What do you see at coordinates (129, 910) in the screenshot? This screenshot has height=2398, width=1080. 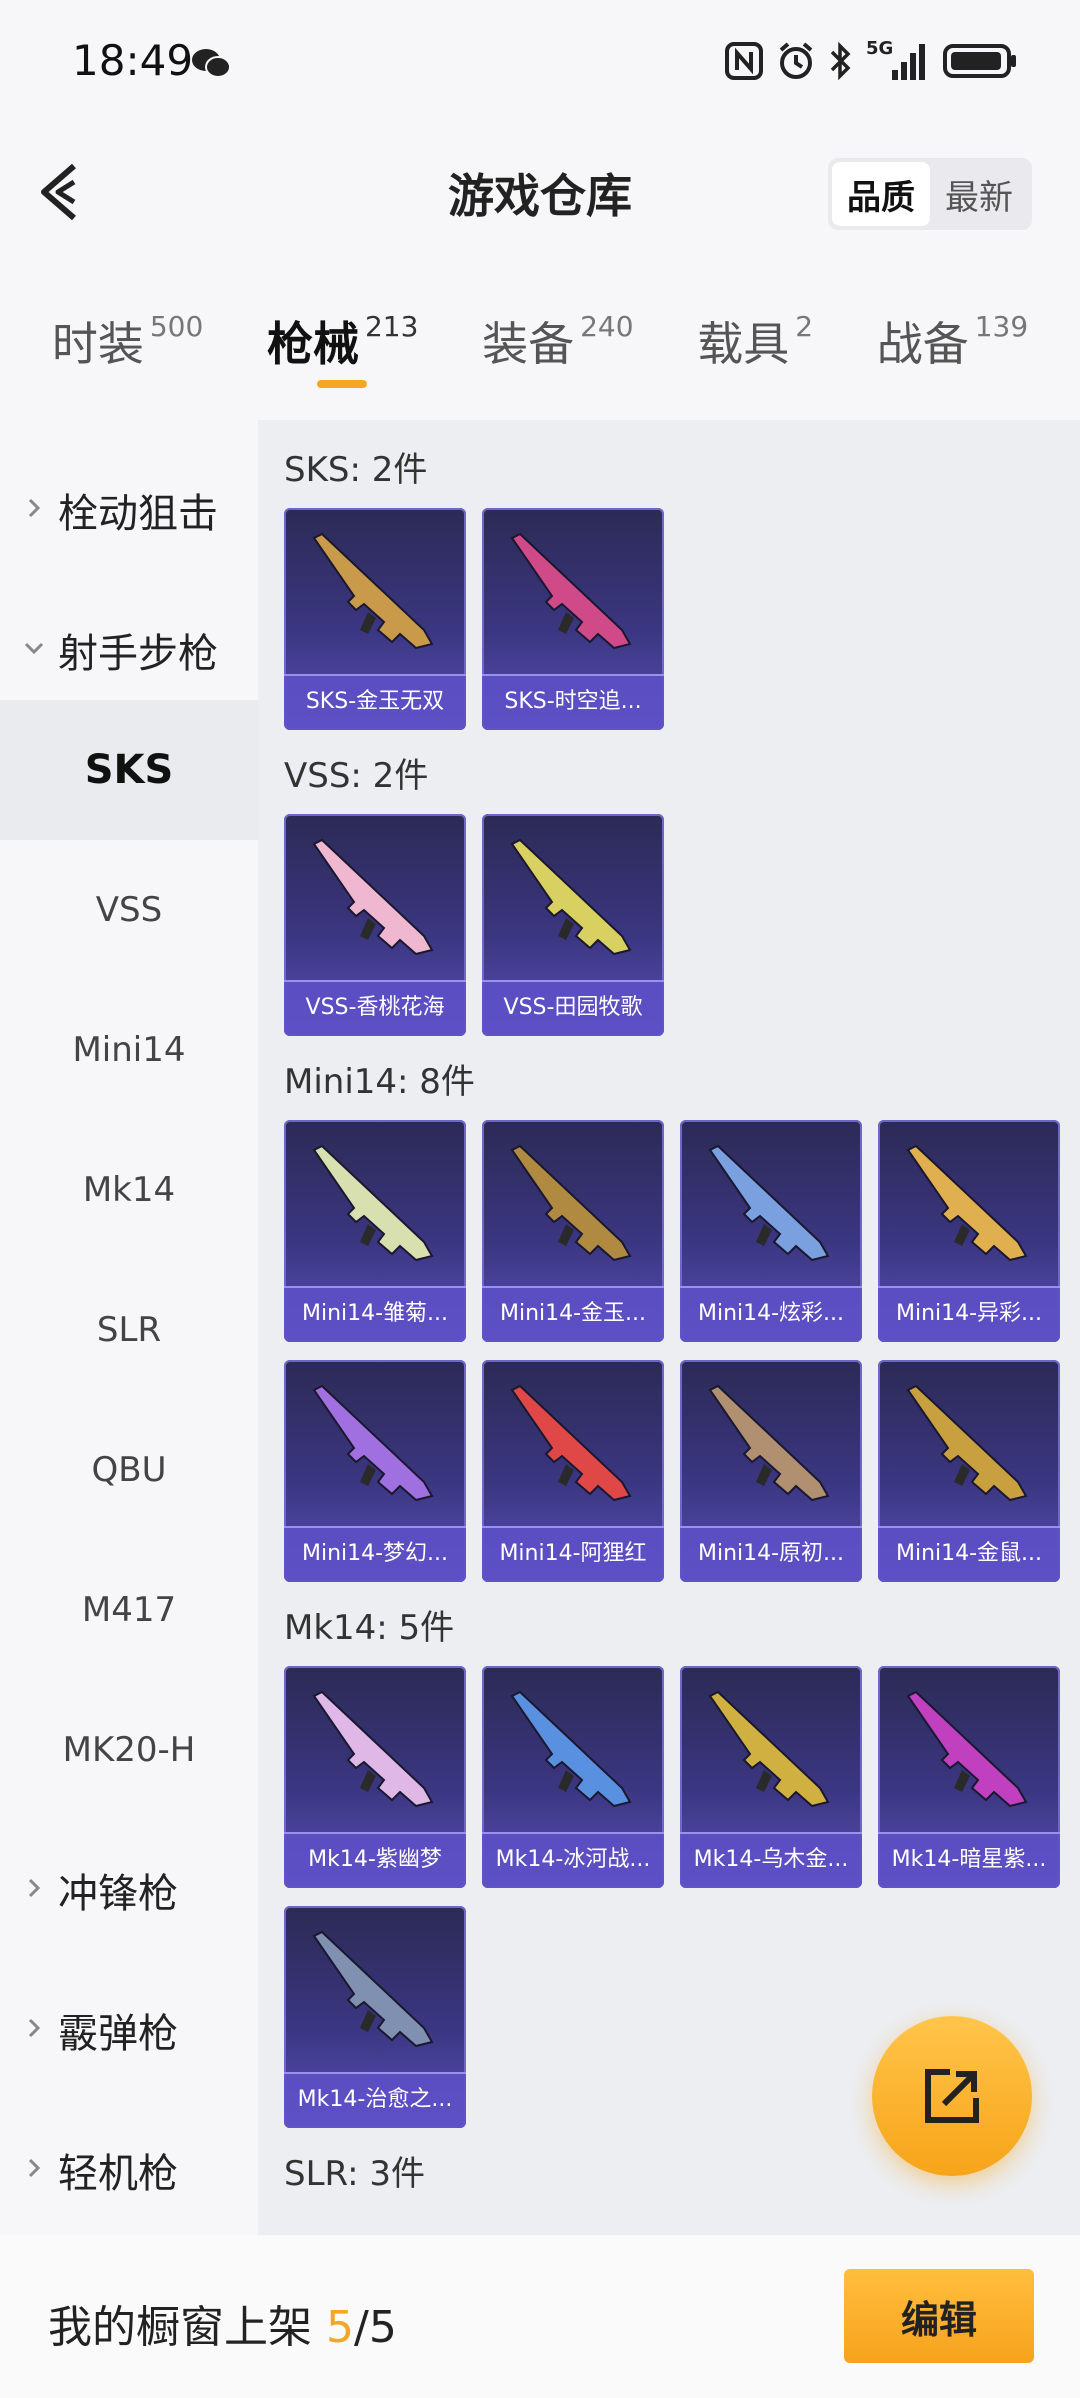 I see `sidebar-item-vss: VSS` at bounding box center [129, 910].